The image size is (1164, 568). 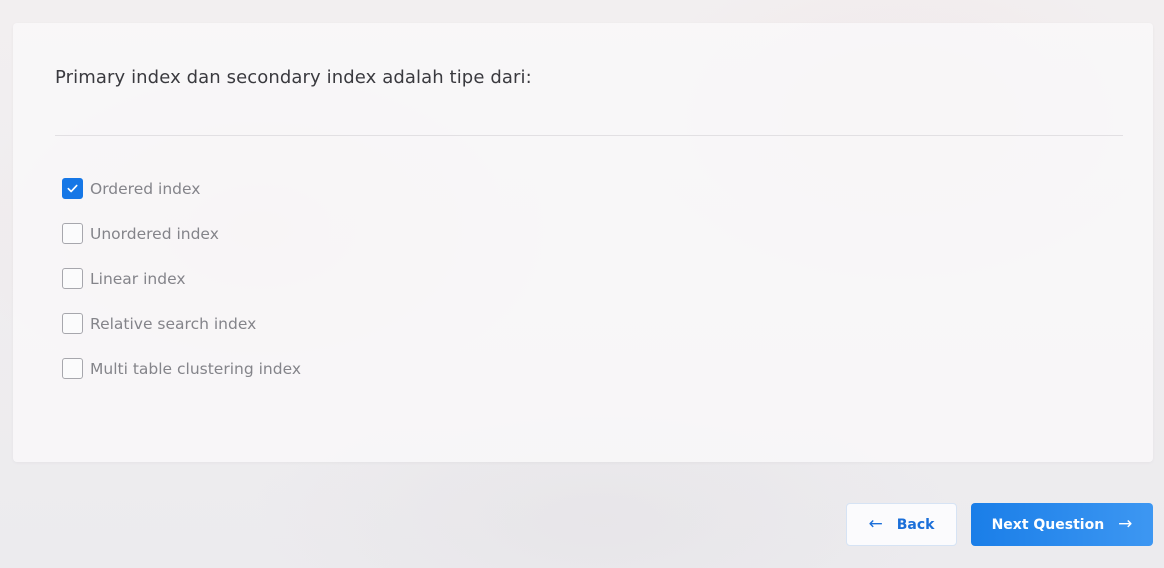 I want to click on checkbox-ordered-index, so click(x=72, y=188).